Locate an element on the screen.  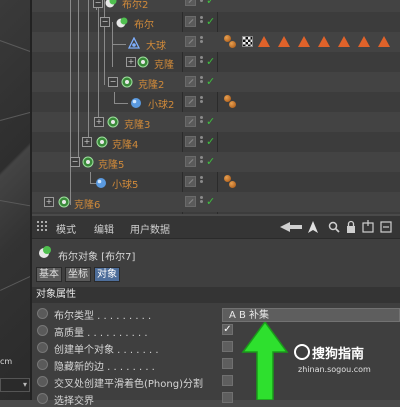
property-label: 创建单个对象 . . . . . . . is located at coordinates (106, 350).